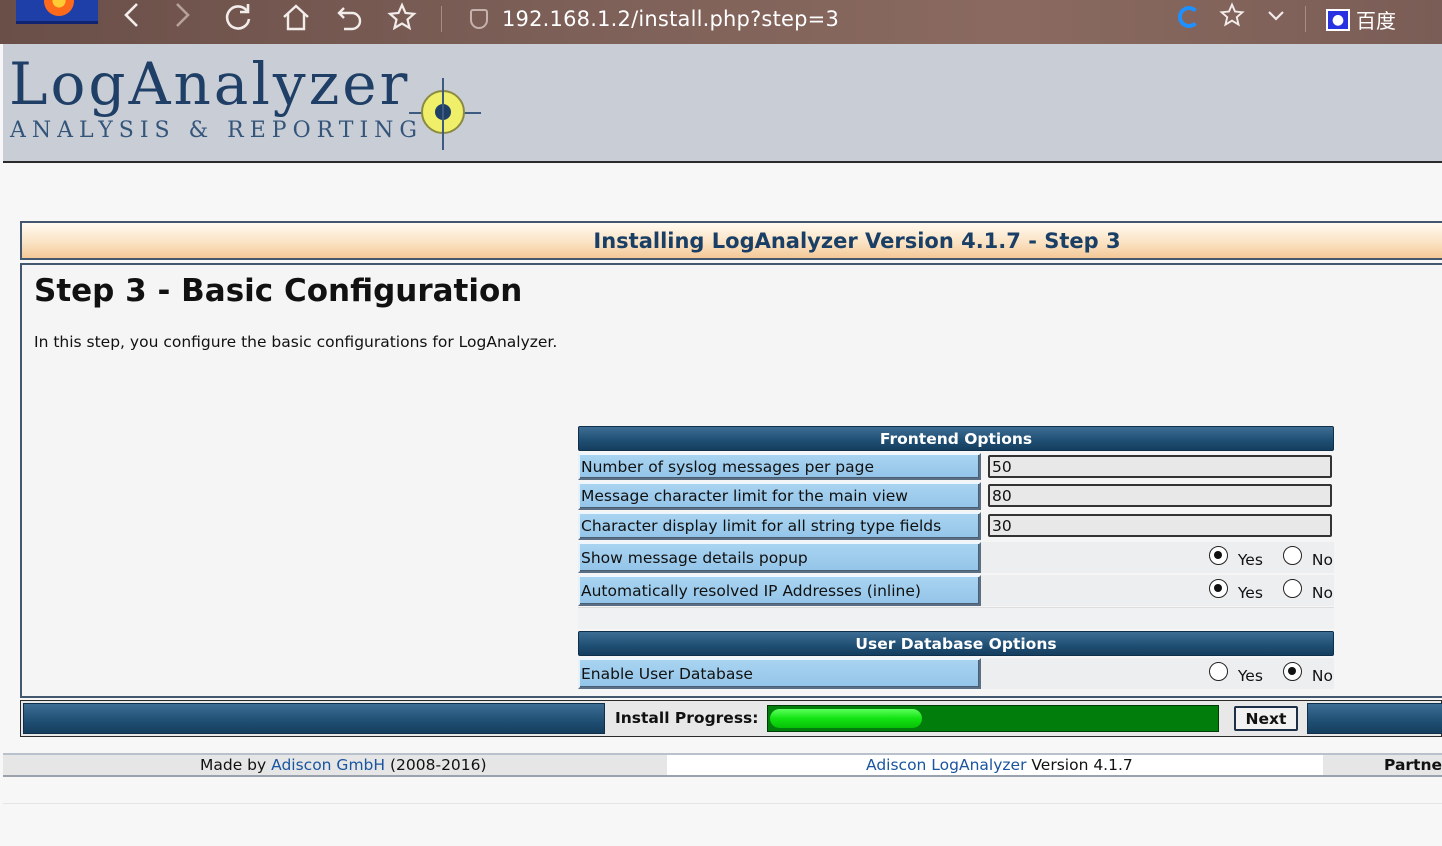 This screenshot has height=846, width=1442. Describe the element at coordinates (956, 643) in the screenshot. I see `user-database-options-header: User Database Options` at that location.